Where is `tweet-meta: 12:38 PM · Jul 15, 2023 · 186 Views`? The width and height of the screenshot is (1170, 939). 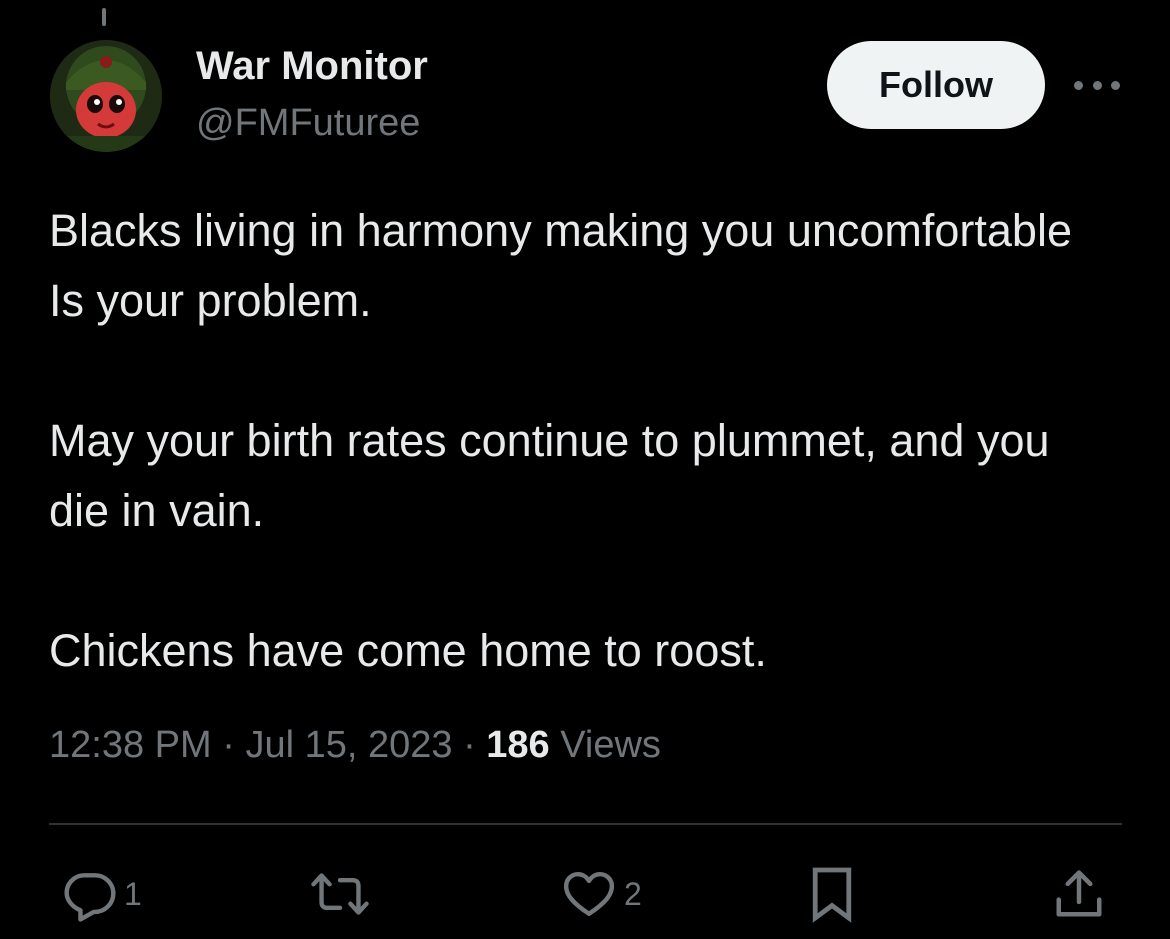 tweet-meta: 12:38 PM · Jul 15, 2023 · 186 Views is located at coordinates (355, 745).